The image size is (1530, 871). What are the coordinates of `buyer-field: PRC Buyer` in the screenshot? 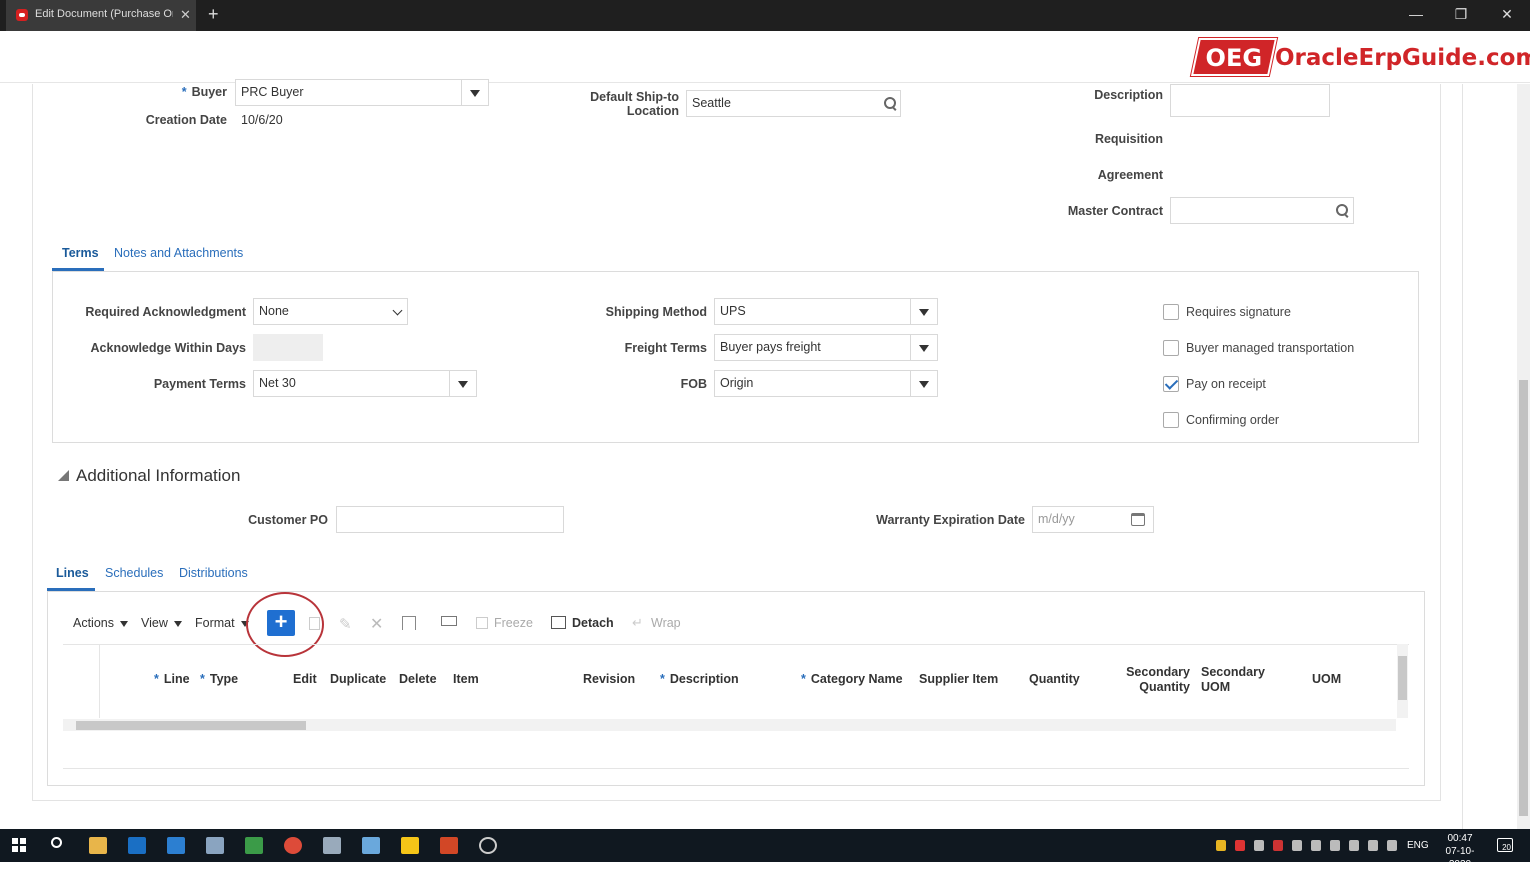 It's located at (362, 92).